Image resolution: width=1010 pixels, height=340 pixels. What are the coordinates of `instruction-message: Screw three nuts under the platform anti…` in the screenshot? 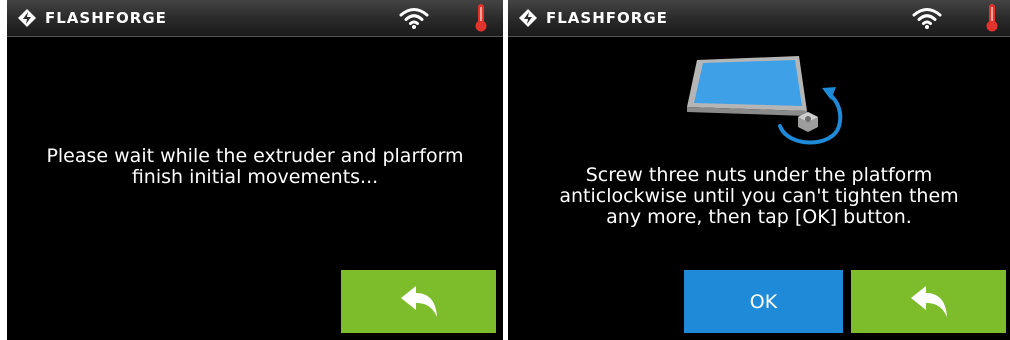 It's located at (759, 196).